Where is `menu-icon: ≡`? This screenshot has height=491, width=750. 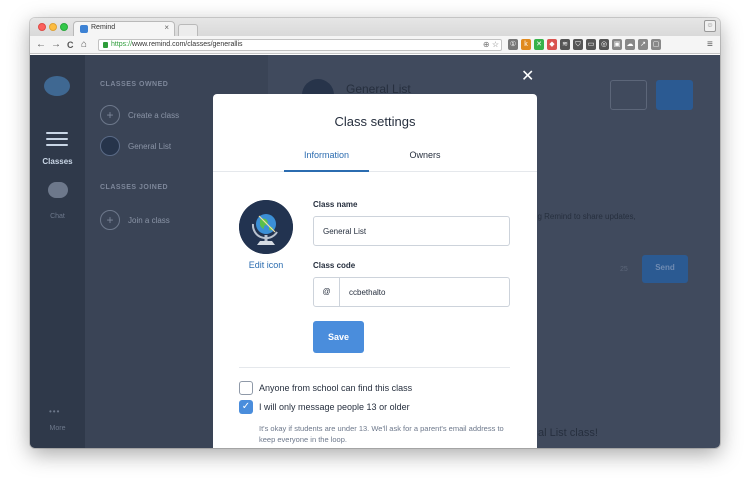 menu-icon: ≡ is located at coordinates (710, 45).